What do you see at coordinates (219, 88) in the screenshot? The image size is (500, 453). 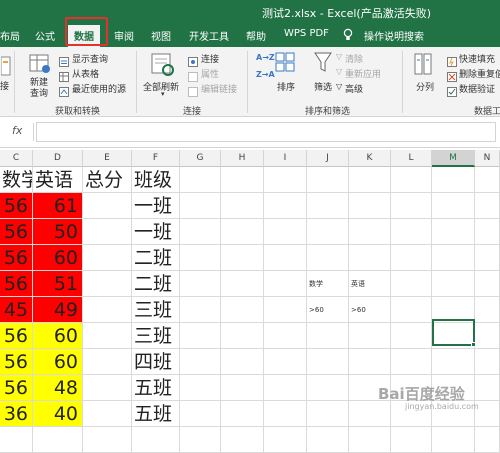 I see `edit-links-button: 编辑链接` at bounding box center [219, 88].